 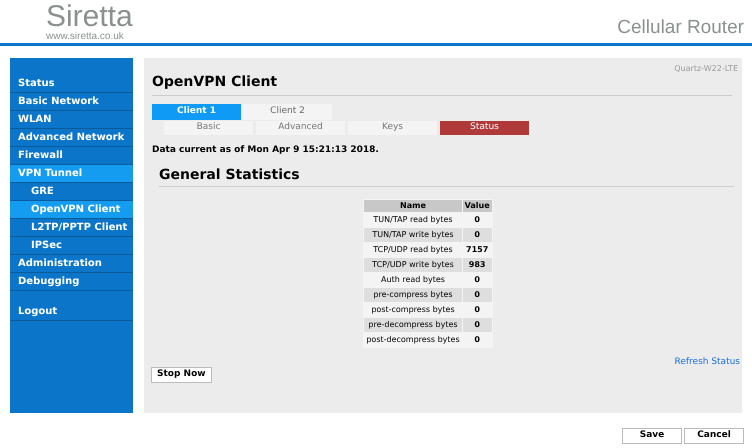 I want to click on footer-button: Cancel, so click(x=714, y=436).